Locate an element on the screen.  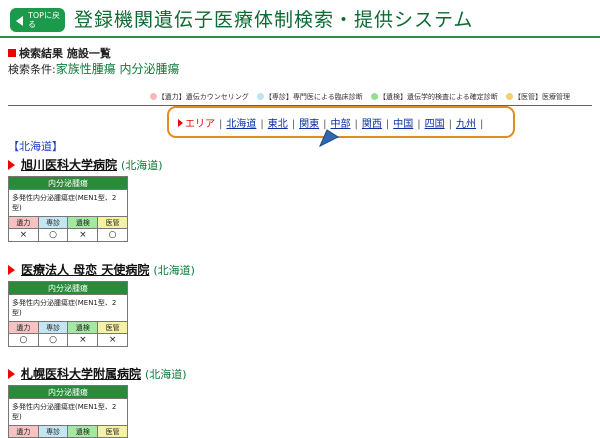
area-link-tohoku: 東北 is located at coordinates (278, 124).